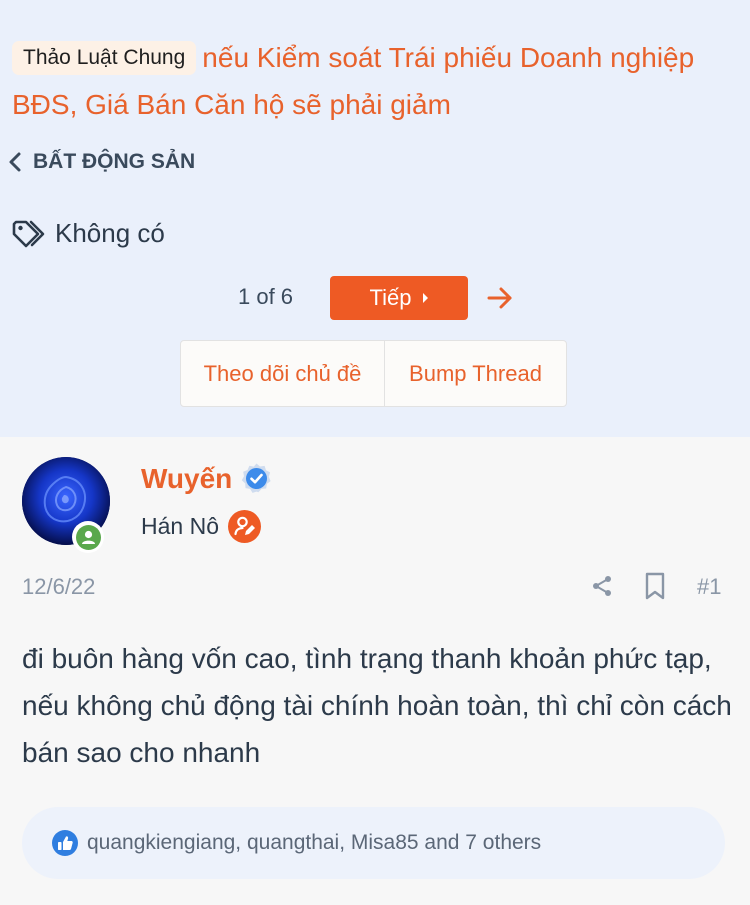 The height and width of the screenshot is (905, 750). I want to click on watch-thread-button: Theo dõi chủ đề, so click(283, 373).